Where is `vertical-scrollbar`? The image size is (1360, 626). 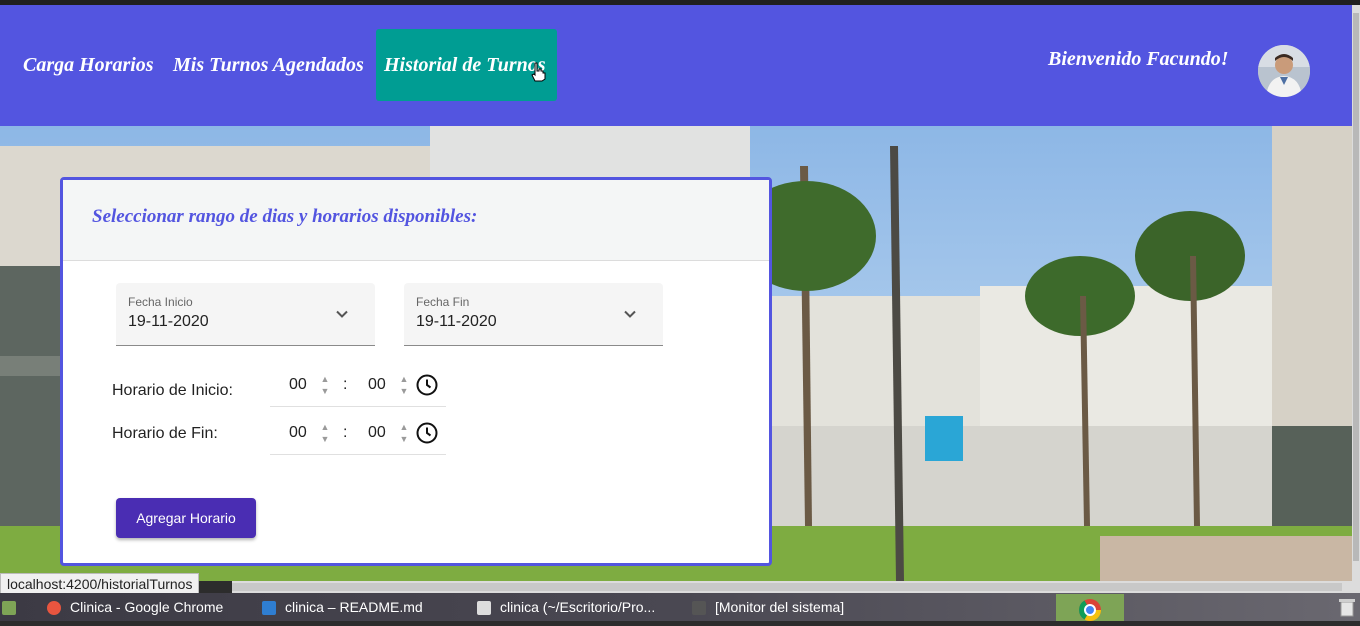
vertical-scrollbar is located at coordinates (1356, 293).